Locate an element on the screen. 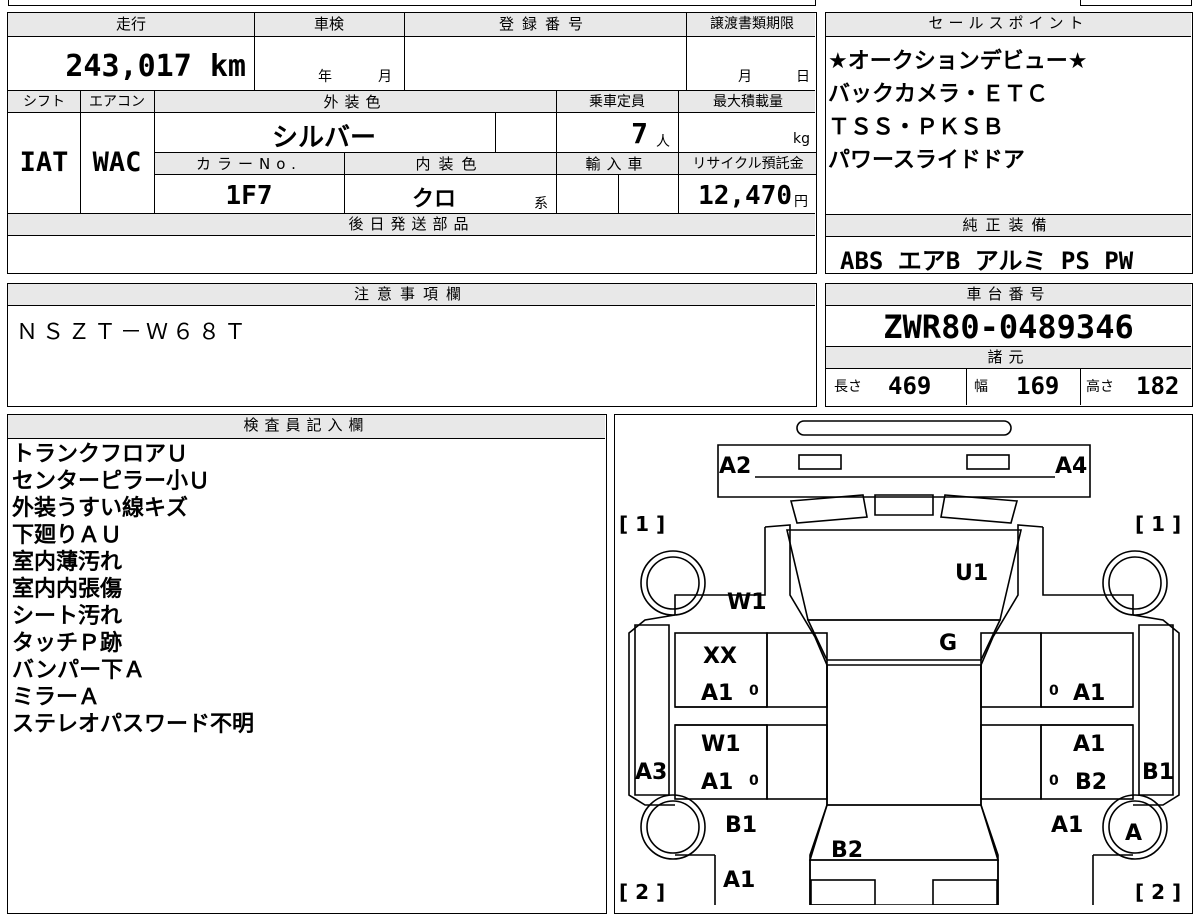 This screenshot has width=1200, height=914. mileage-number: 243,017 is located at coordinates (128, 66).